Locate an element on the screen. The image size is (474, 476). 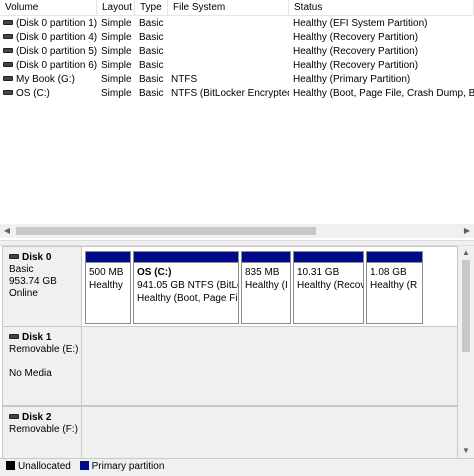
partition-size: 1.08 GB is located at coordinates (388, 272).